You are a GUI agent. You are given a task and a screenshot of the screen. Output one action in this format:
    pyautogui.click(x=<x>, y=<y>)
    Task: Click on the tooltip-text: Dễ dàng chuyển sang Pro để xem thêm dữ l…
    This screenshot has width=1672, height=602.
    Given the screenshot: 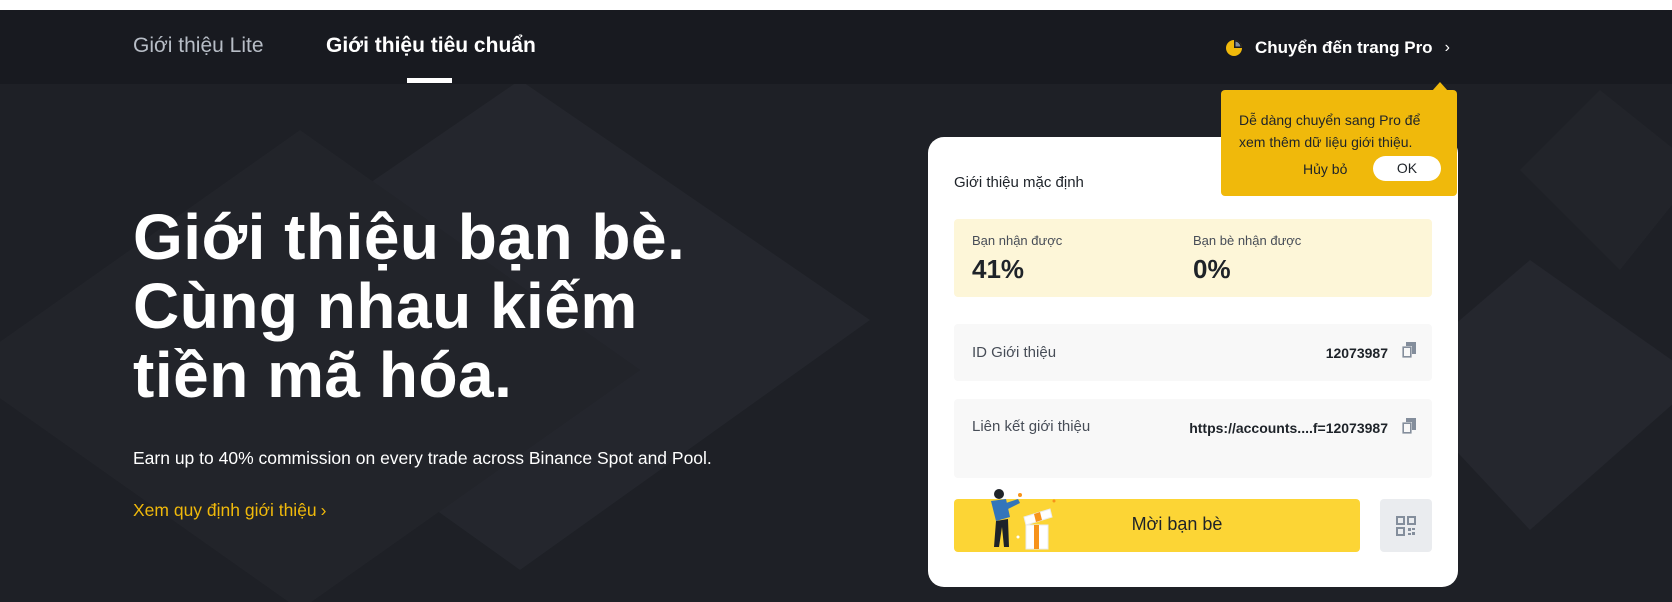 What is the action you would take?
    pyautogui.click(x=1330, y=131)
    